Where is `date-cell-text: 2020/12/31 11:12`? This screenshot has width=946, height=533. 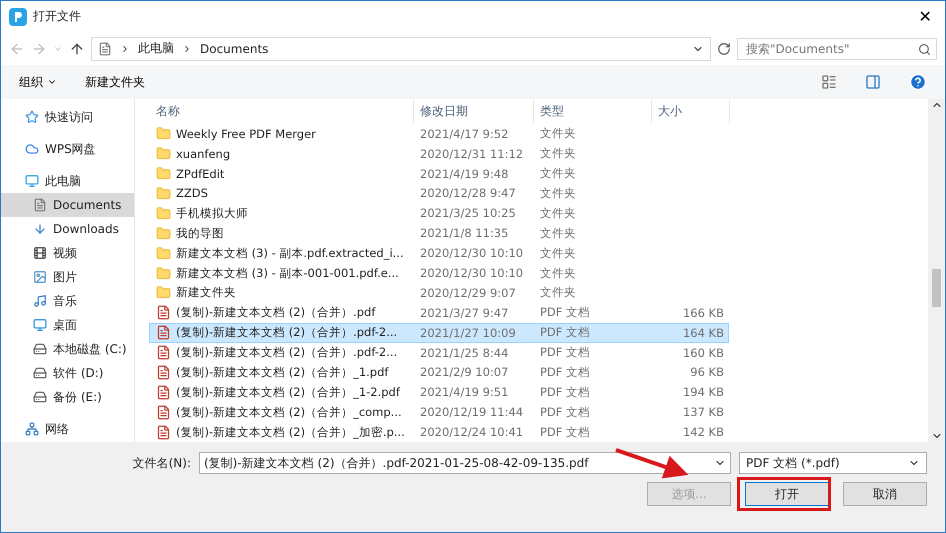 date-cell-text: 2020/12/31 11:12 is located at coordinates (471, 153).